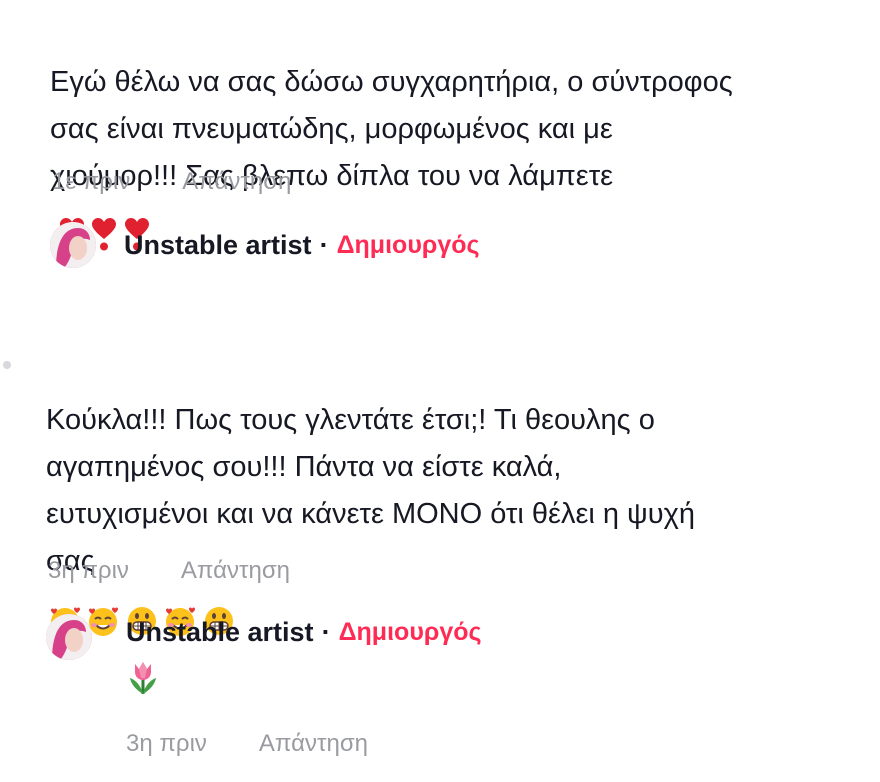 This screenshot has height=782, width=880. What do you see at coordinates (171, 182) in the screenshot?
I see `comment-1-meta: 1ε πριν Απάντηση` at bounding box center [171, 182].